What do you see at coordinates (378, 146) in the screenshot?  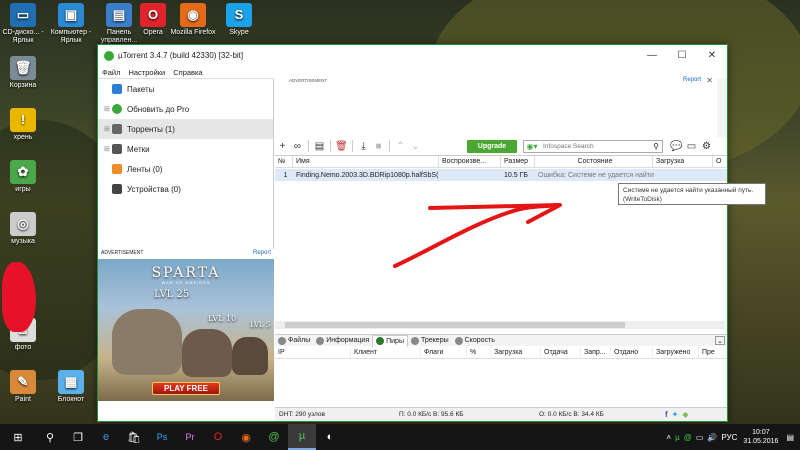 I see `stop-icon: ■` at bounding box center [378, 146].